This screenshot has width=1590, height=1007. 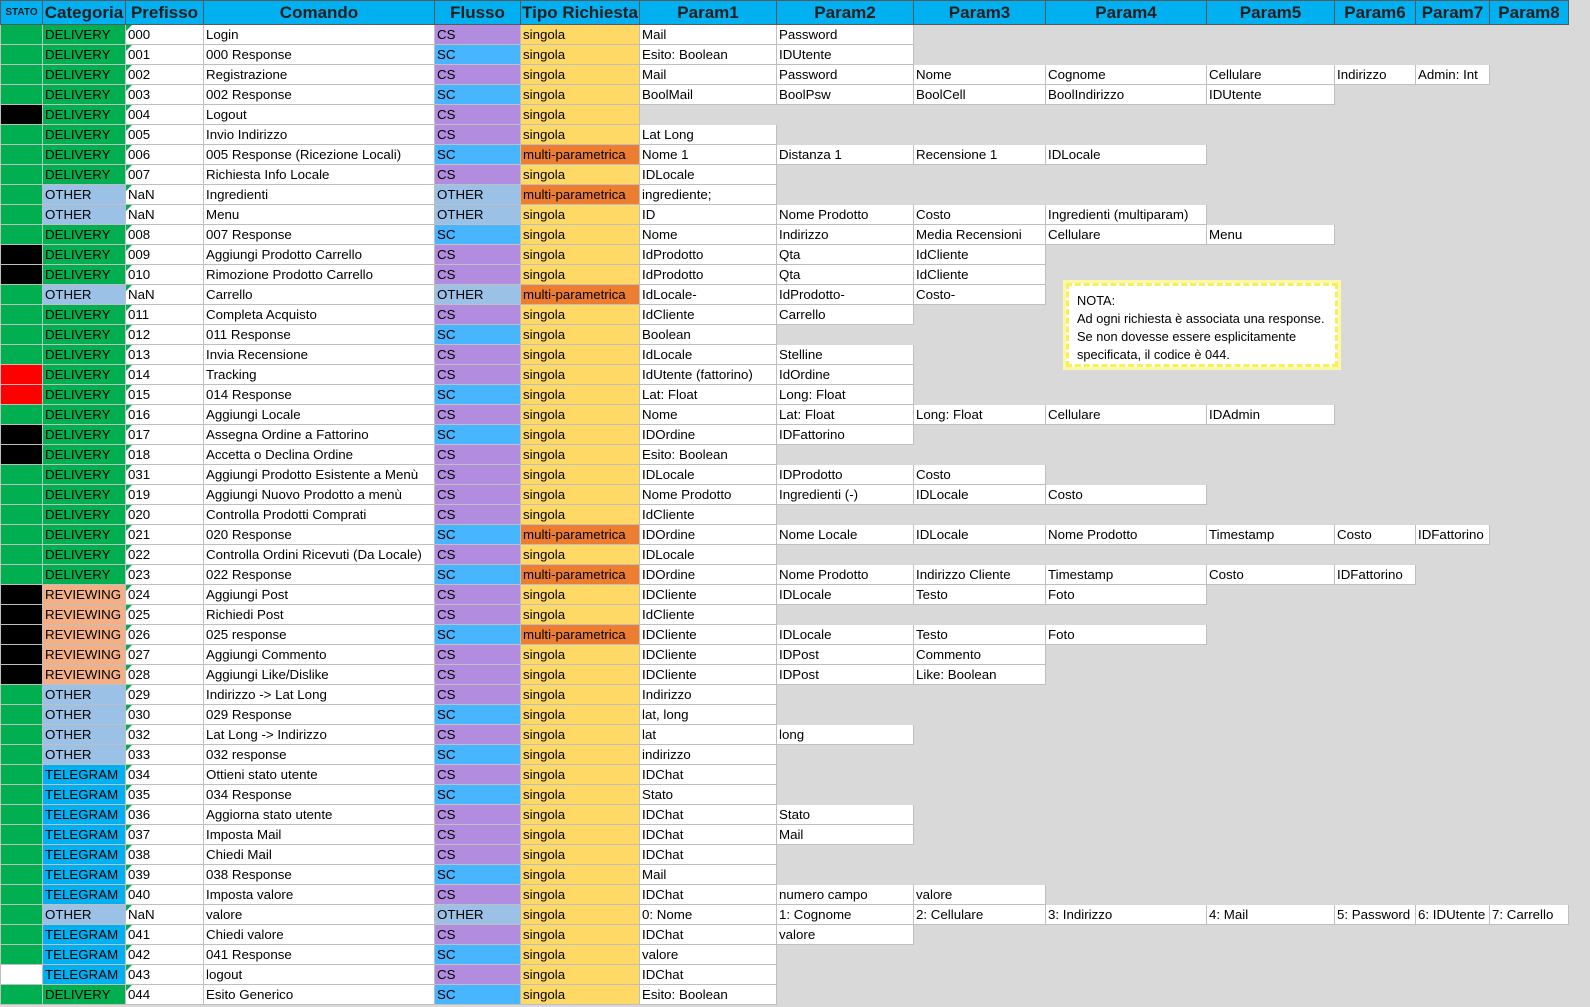 What do you see at coordinates (164, 94) in the screenshot?
I see `prefisso-cell: 003` at bounding box center [164, 94].